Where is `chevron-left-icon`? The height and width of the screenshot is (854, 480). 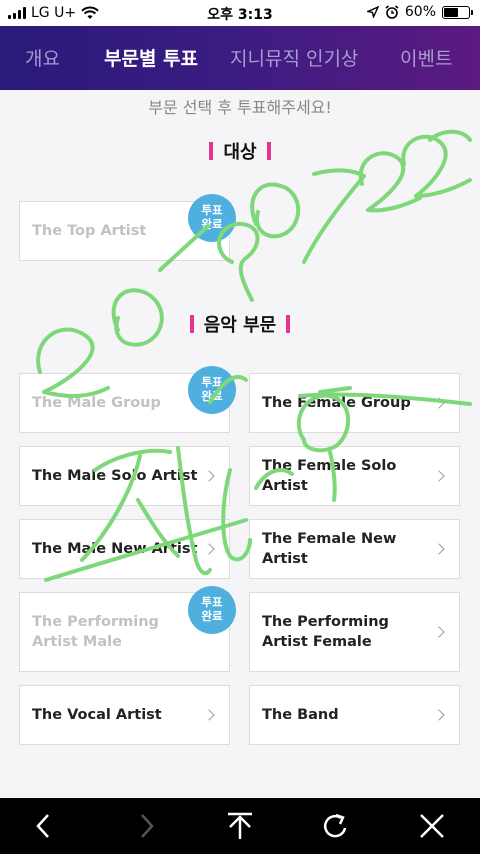
chevron-left-icon is located at coordinates (42, 826).